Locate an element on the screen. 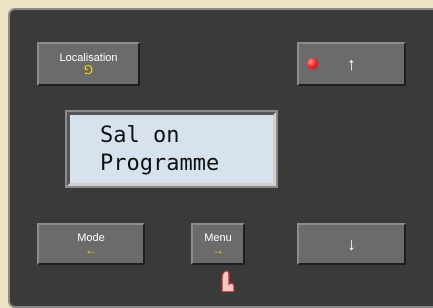 The image size is (433, 308). menu-label: Menu is located at coordinates (218, 237).